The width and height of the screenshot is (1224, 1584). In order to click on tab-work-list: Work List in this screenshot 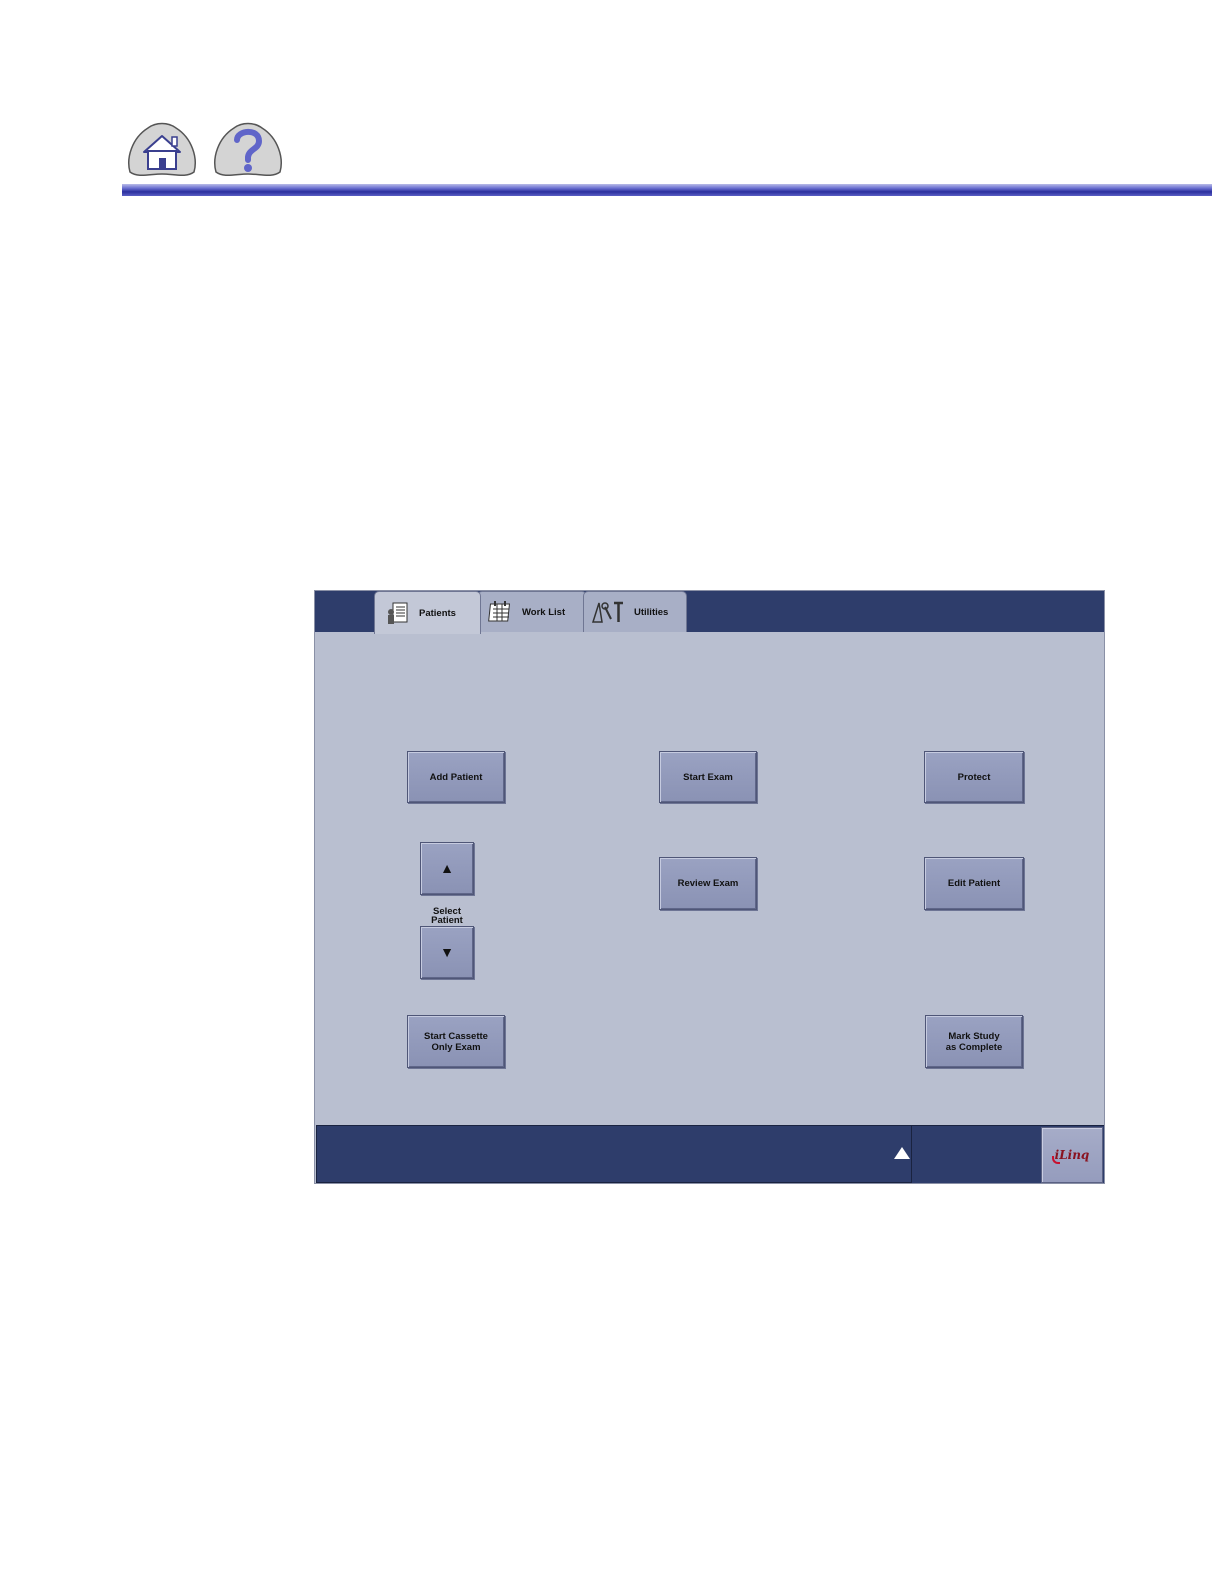, I will do `click(532, 611)`.